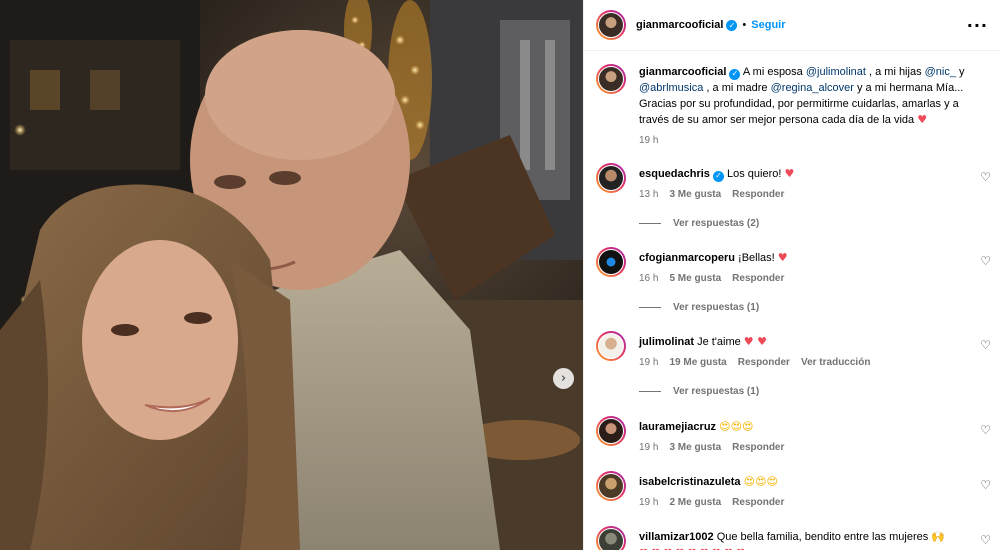 The image size is (1000, 550). Describe the element at coordinates (611, 79) in the screenshot. I see `caption-avatar` at that location.